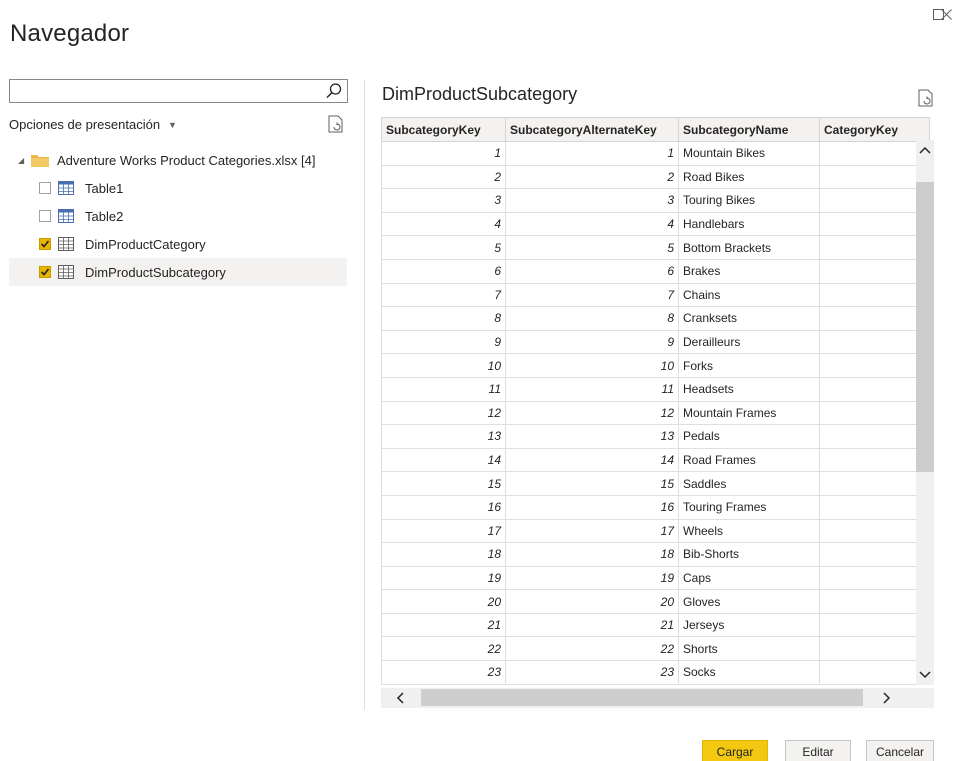  Describe the element at coordinates (900, 750) in the screenshot. I see `cancel-button: Cancelar` at that location.